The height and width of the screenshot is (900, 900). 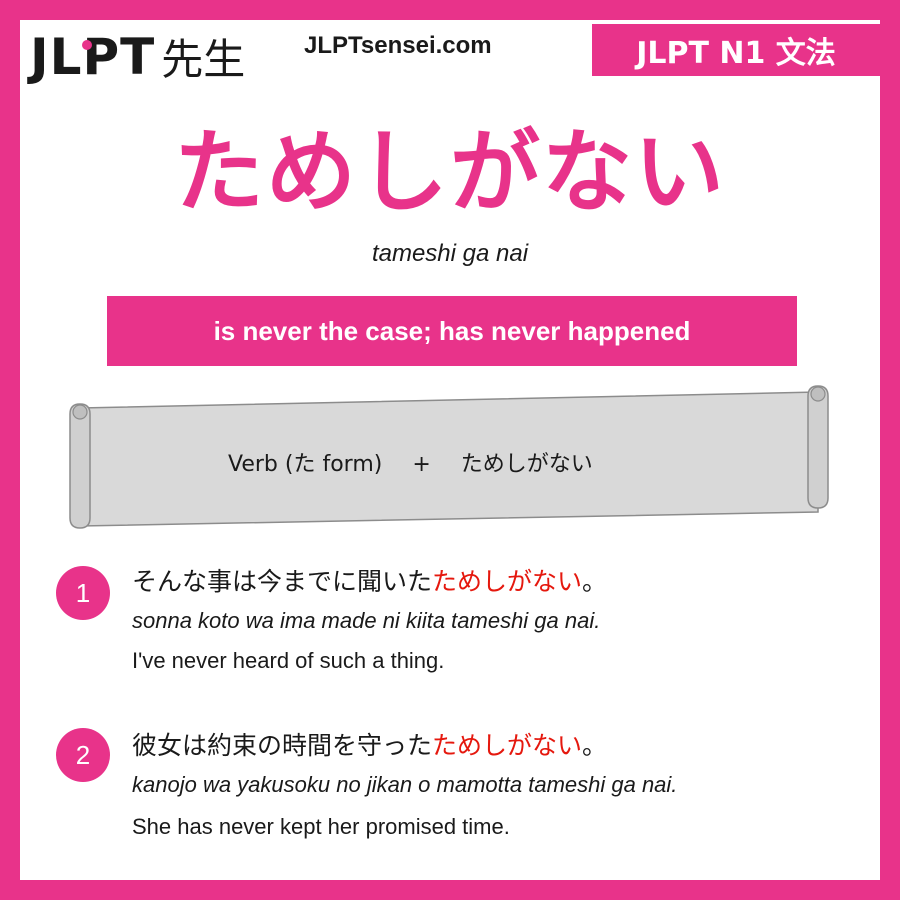 I want to click on example-english: She has never kept her promised time., so click(x=321, y=826).